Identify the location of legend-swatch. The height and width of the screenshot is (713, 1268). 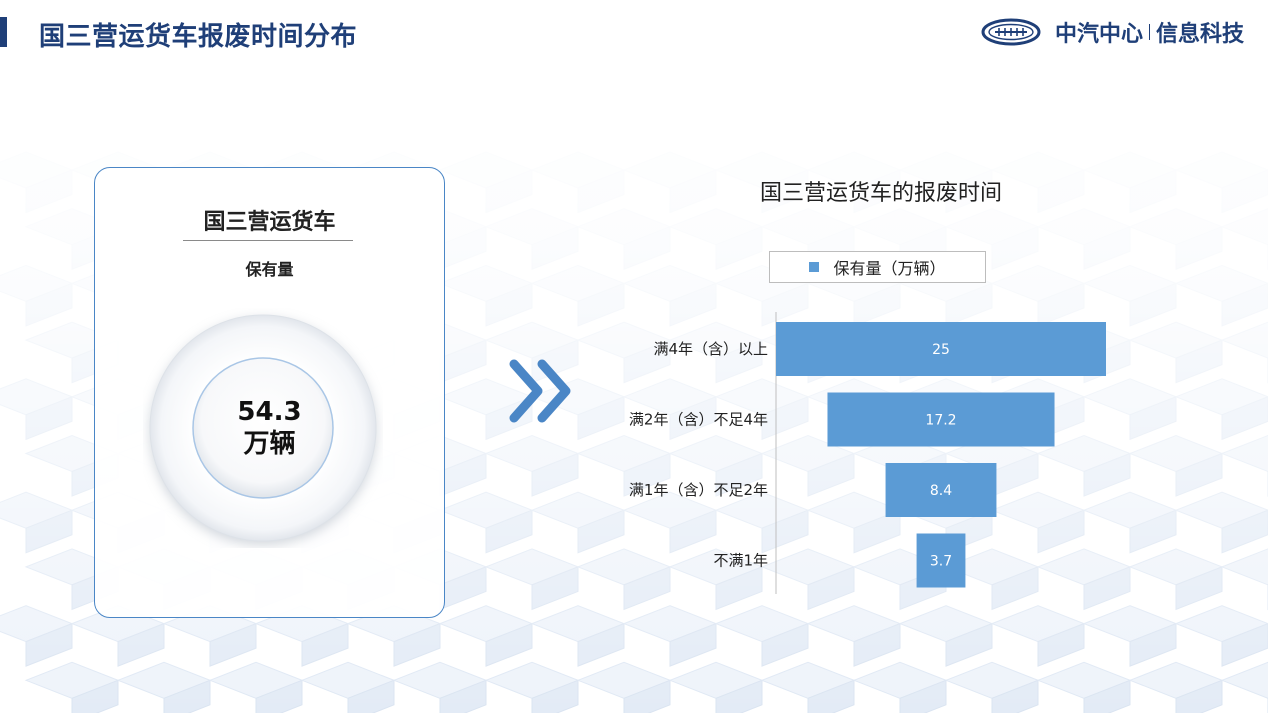
(814, 267).